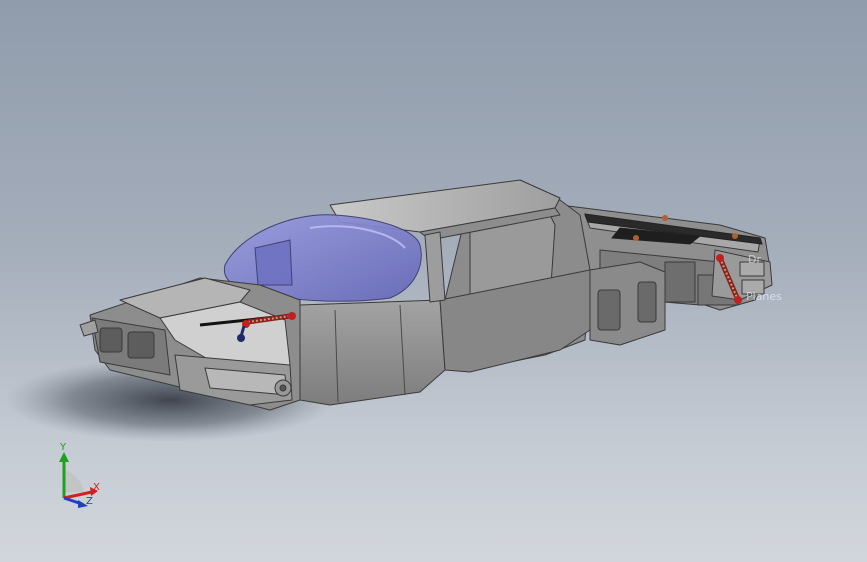 The height and width of the screenshot is (562, 867). What do you see at coordinates (764, 296) in the screenshot?
I see `faint-label-planes: Planes` at bounding box center [764, 296].